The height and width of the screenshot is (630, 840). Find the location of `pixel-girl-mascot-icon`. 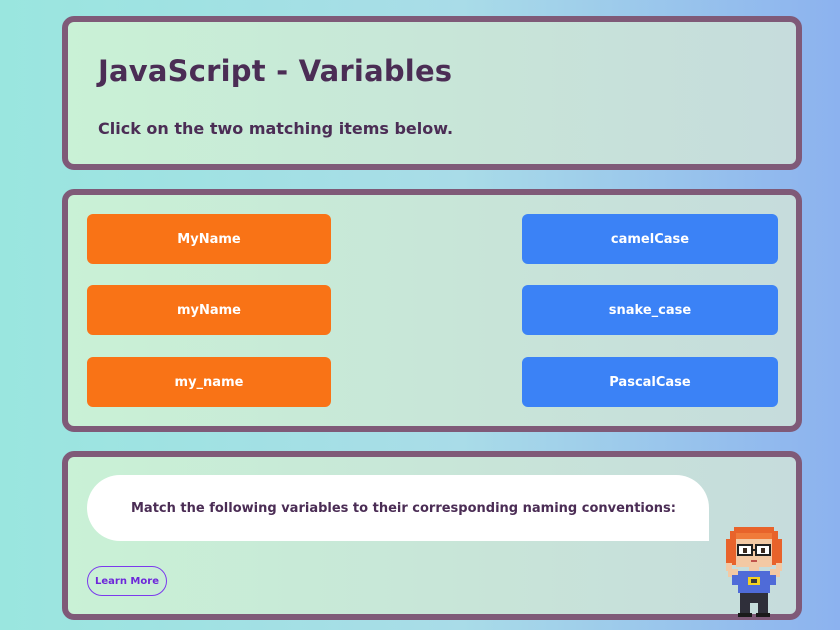

pixel-girl-mascot-icon is located at coordinates (754, 572).